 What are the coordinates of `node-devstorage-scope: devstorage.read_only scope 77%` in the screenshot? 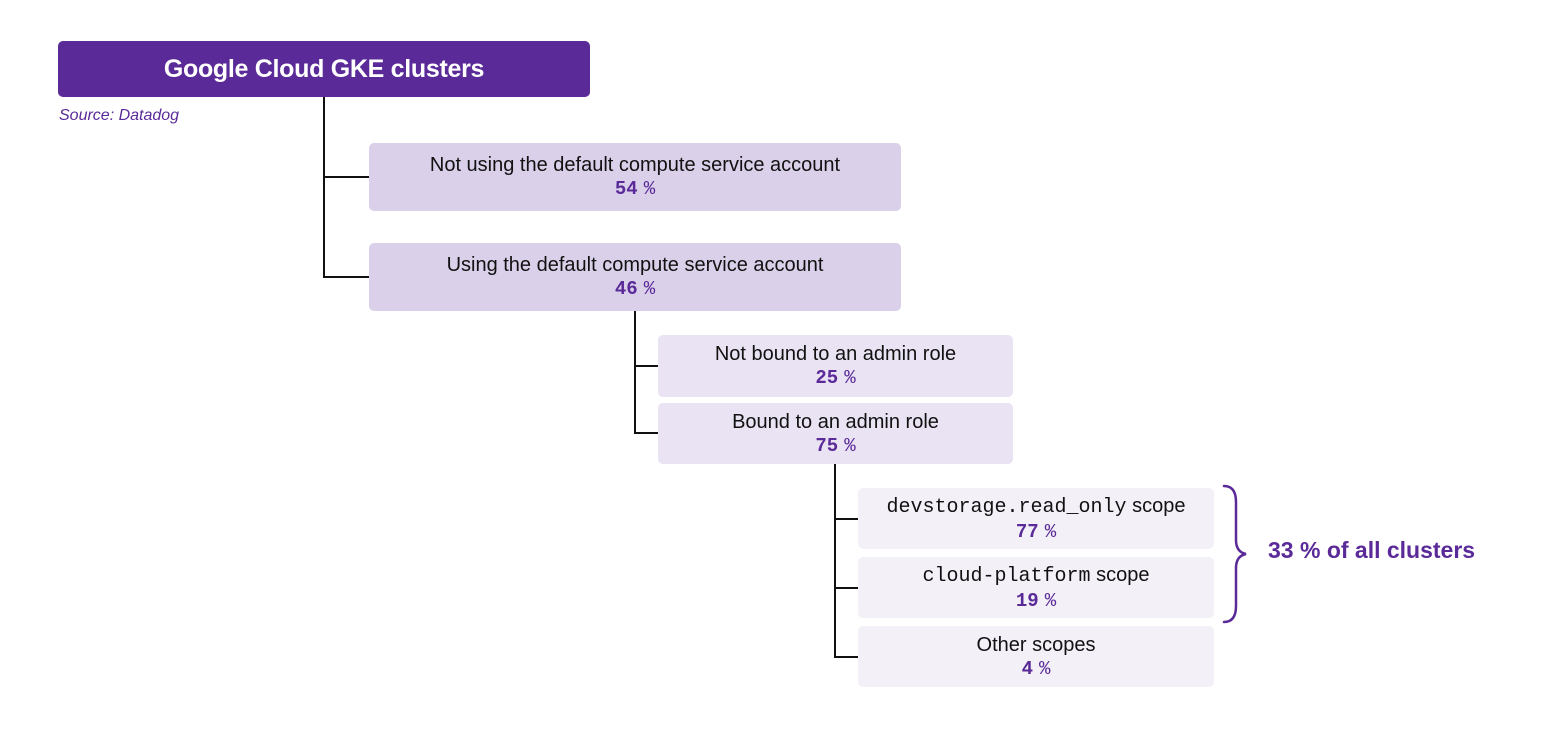 It's located at (1036, 518).